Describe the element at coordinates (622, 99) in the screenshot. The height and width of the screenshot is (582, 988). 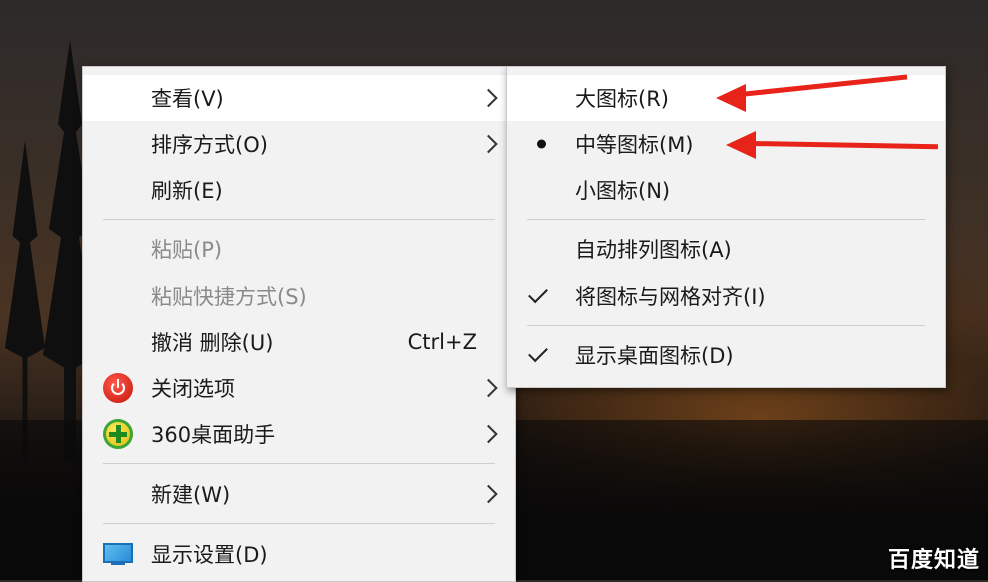
I see `submenu-item-label: 大图标(R)` at that location.